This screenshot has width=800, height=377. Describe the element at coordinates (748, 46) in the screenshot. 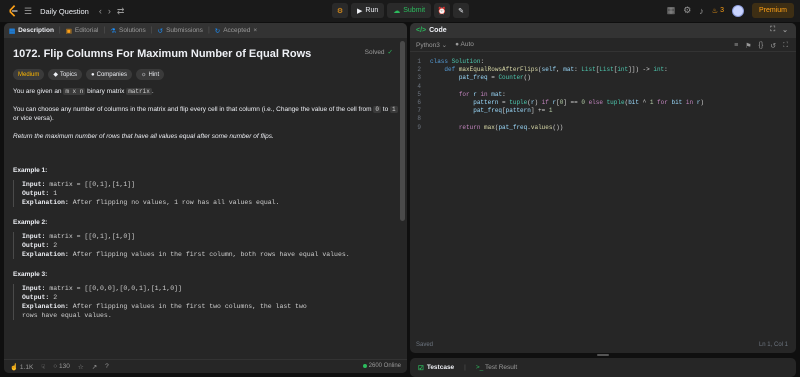

I see `bookmark-icon: ⚑` at that location.